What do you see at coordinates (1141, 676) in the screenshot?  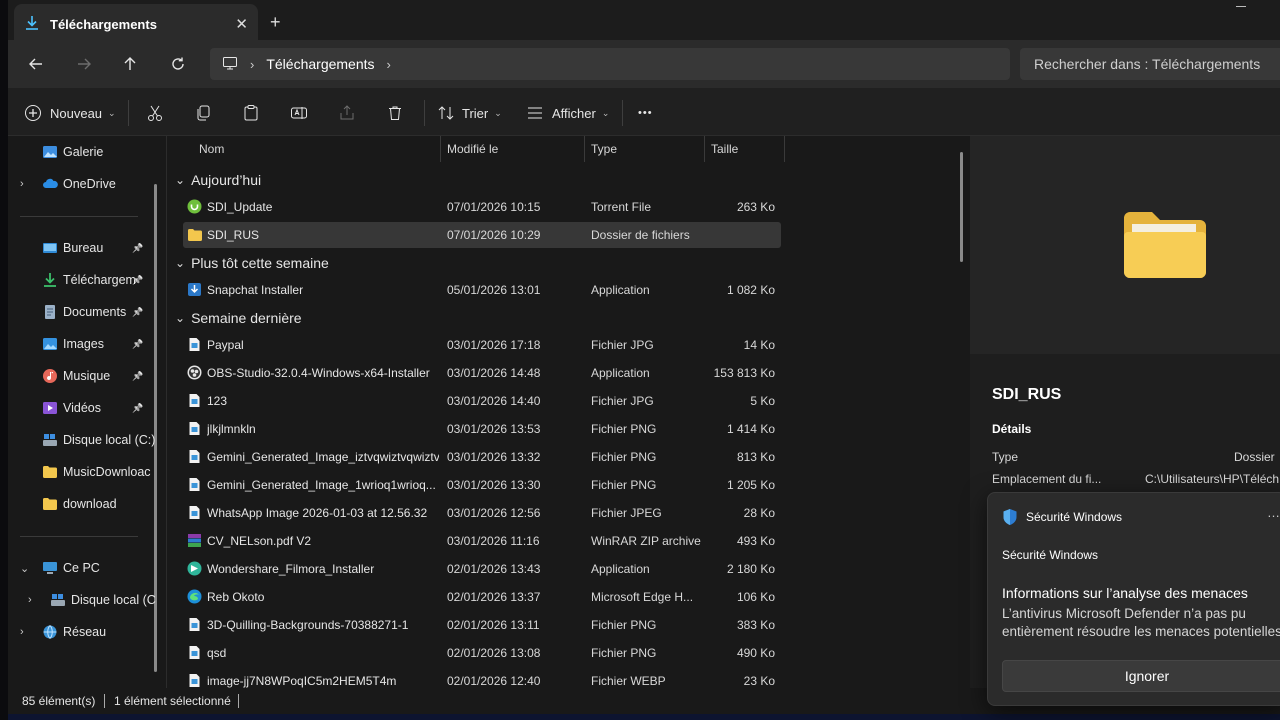 I see `ignore-button: Ignorer` at bounding box center [1141, 676].